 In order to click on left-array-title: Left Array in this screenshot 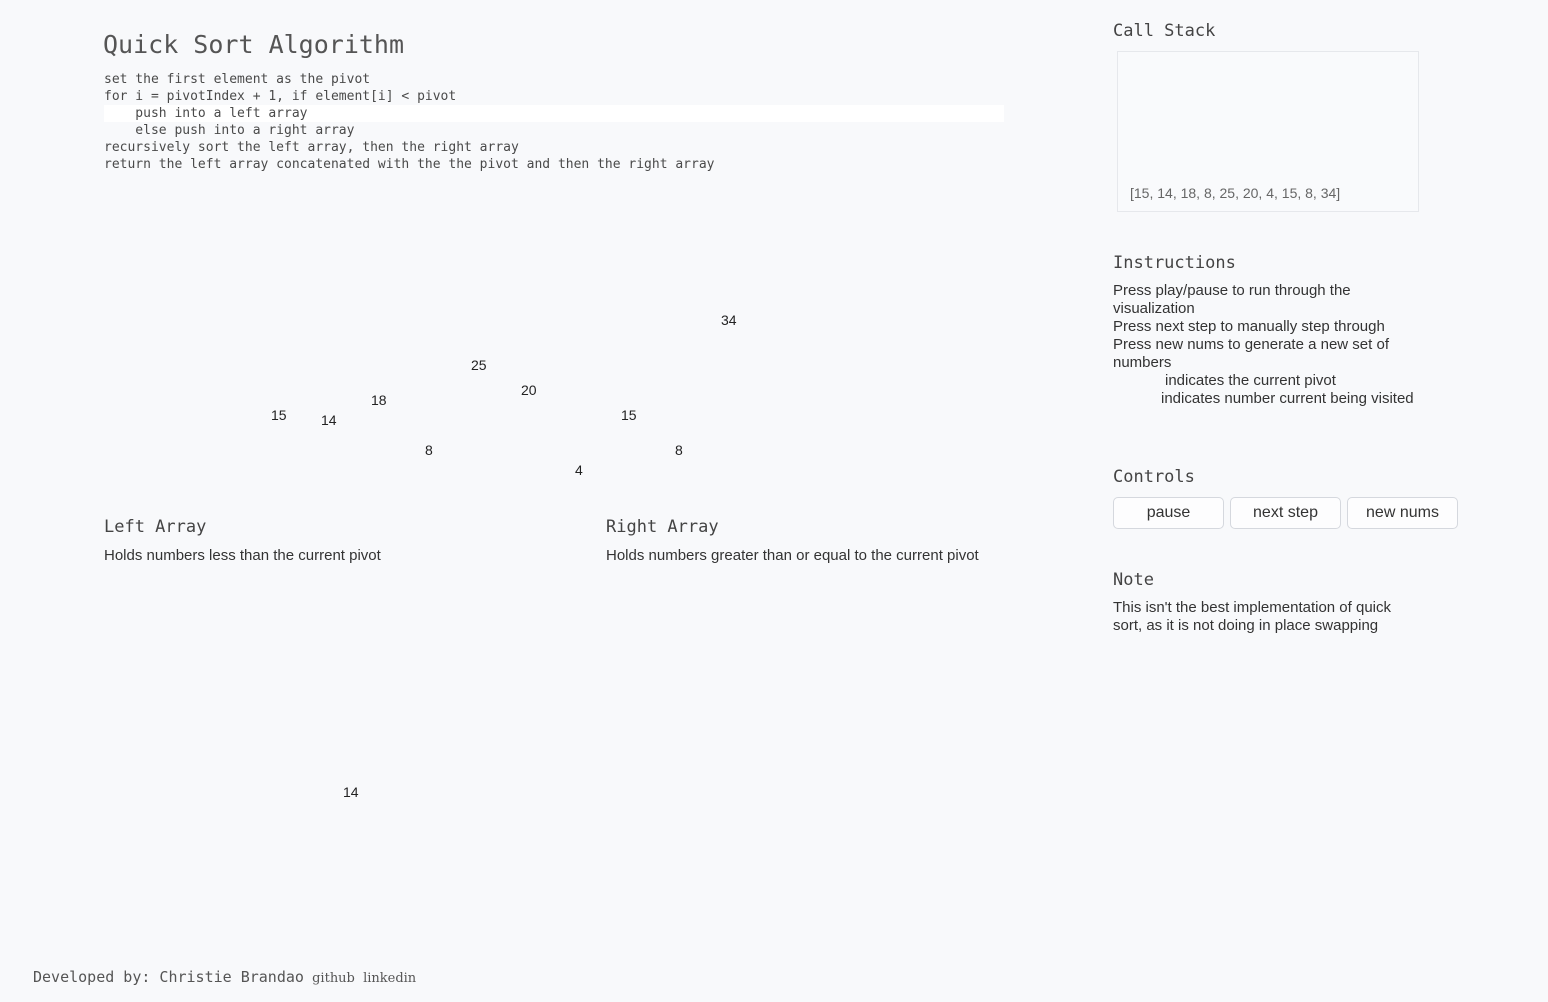, I will do `click(155, 527)`.